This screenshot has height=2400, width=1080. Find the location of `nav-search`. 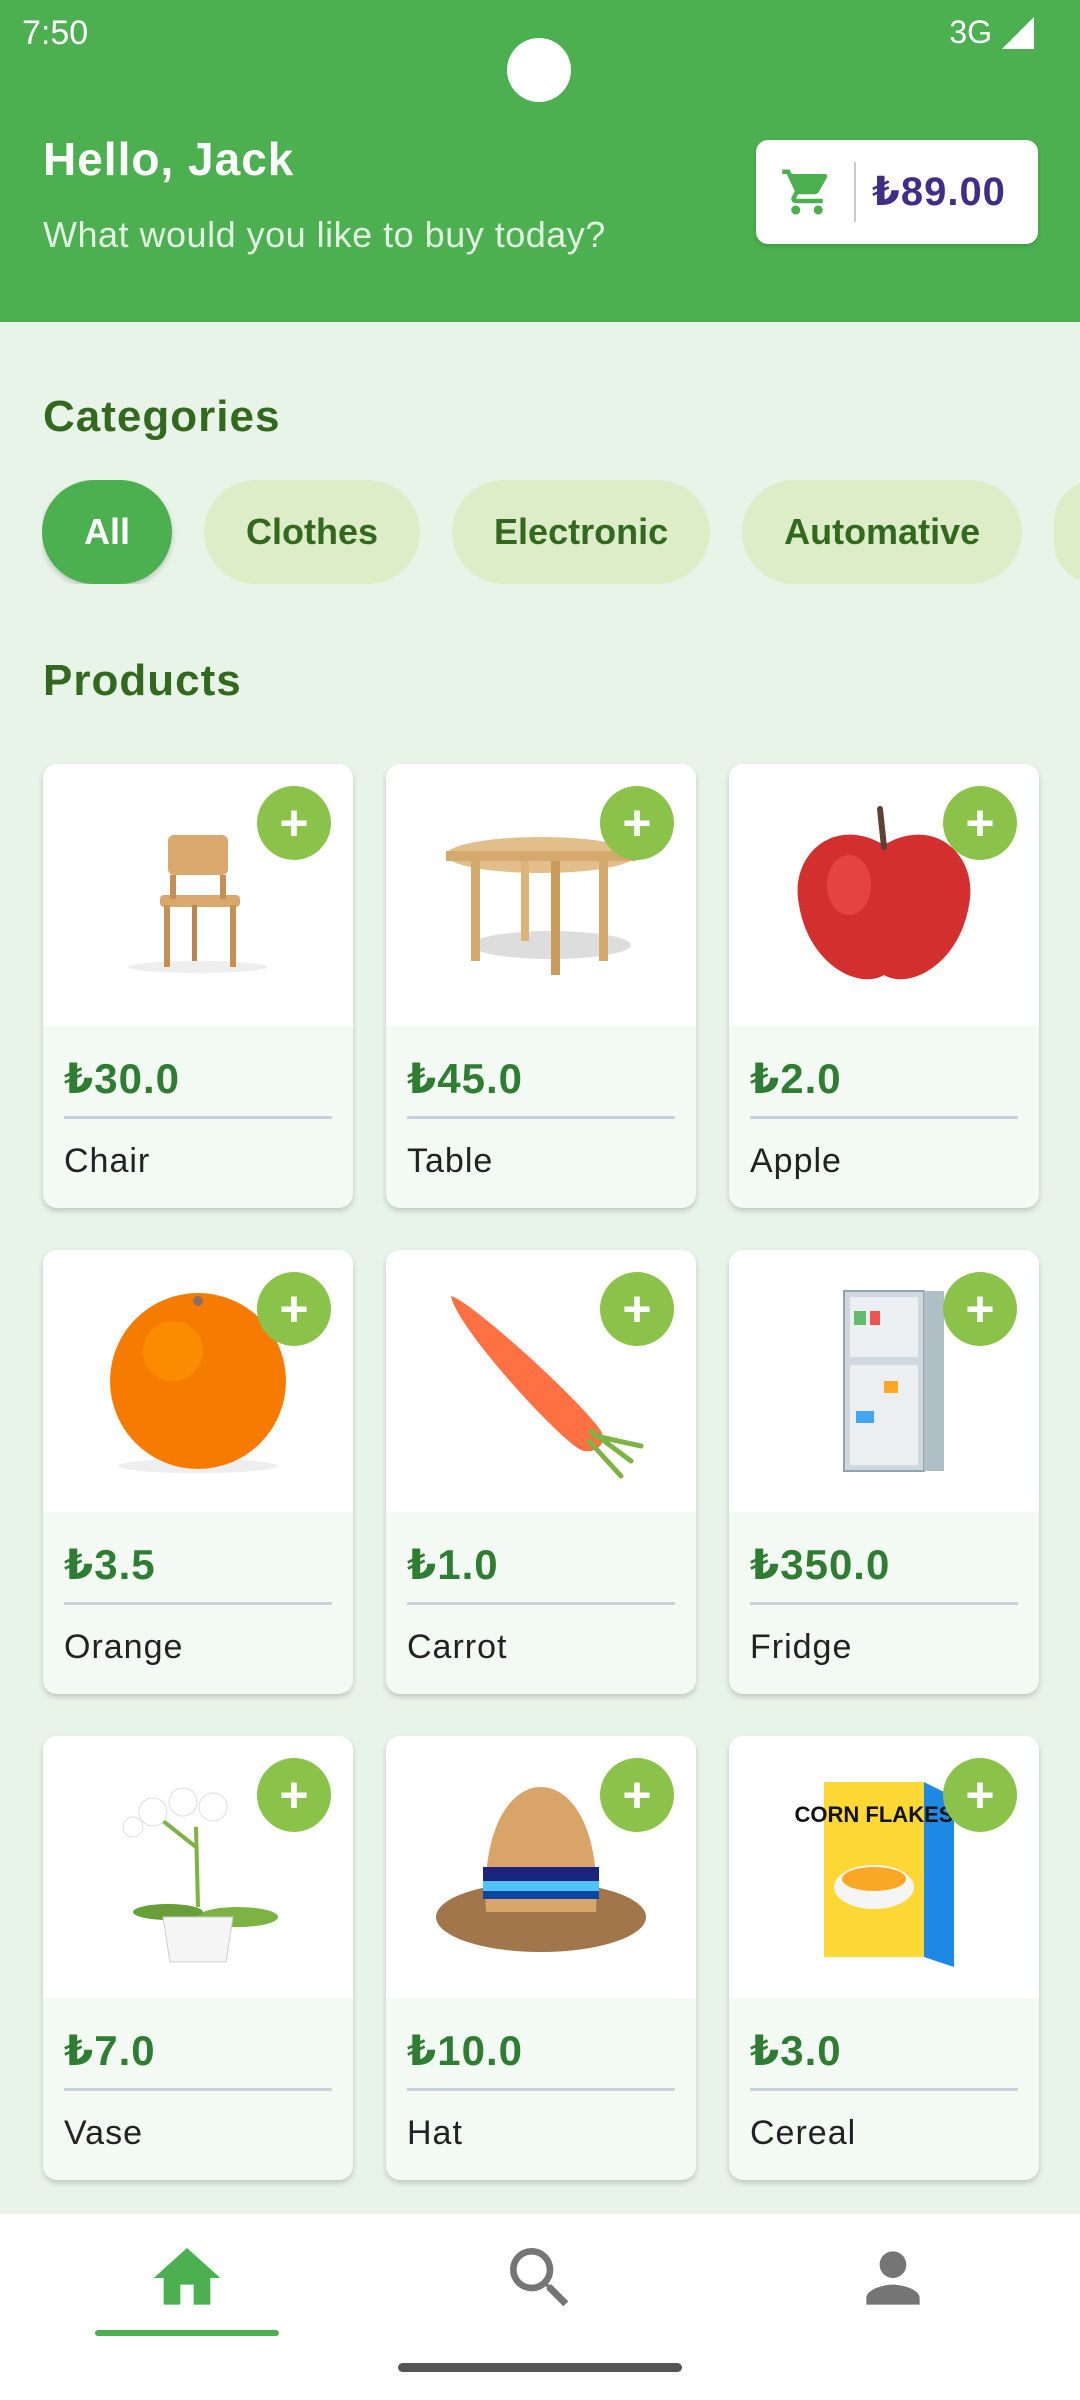

nav-search is located at coordinates (540, 2293).